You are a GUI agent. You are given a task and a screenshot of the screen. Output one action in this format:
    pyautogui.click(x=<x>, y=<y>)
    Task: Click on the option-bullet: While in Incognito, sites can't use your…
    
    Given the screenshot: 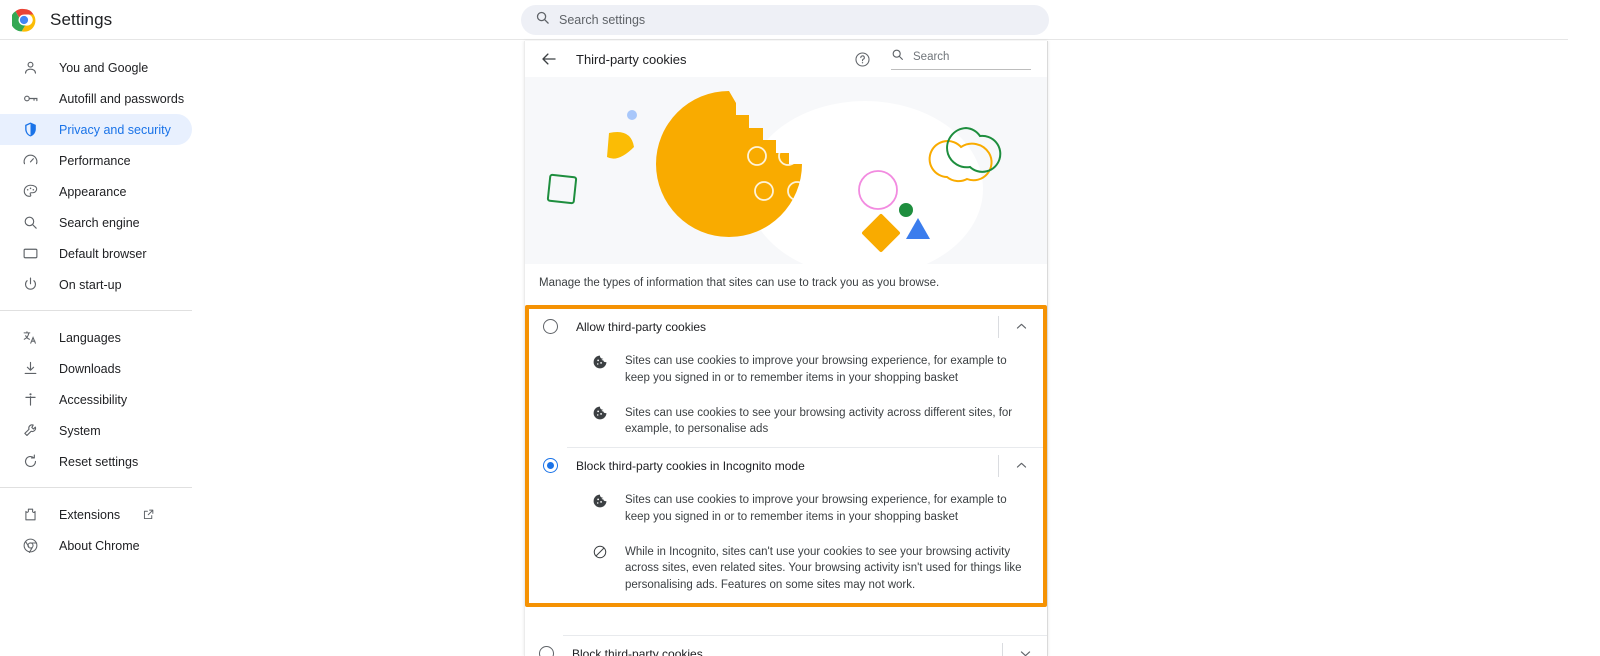 What is the action you would take?
    pyautogui.click(x=786, y=569)
    